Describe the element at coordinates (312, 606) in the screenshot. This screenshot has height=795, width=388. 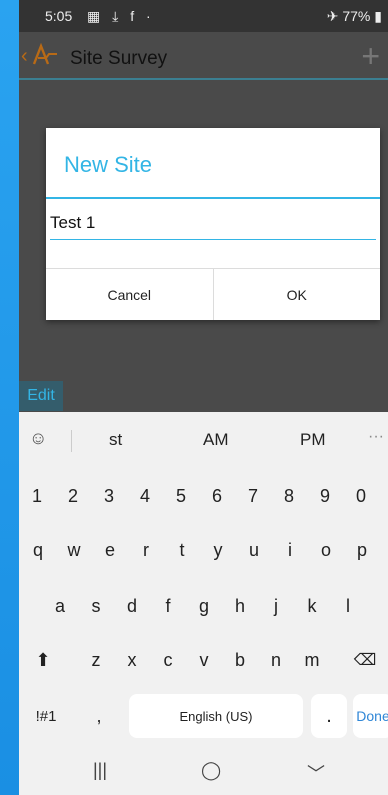
I see `key-k: k` at that location.